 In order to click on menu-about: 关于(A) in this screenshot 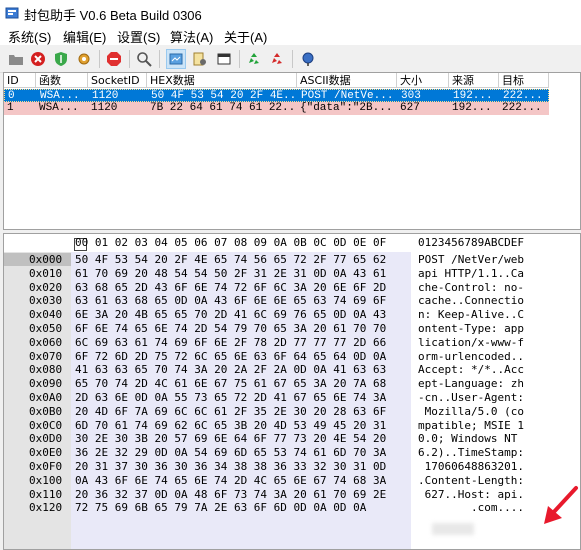, I will do `click(245, 36)`.